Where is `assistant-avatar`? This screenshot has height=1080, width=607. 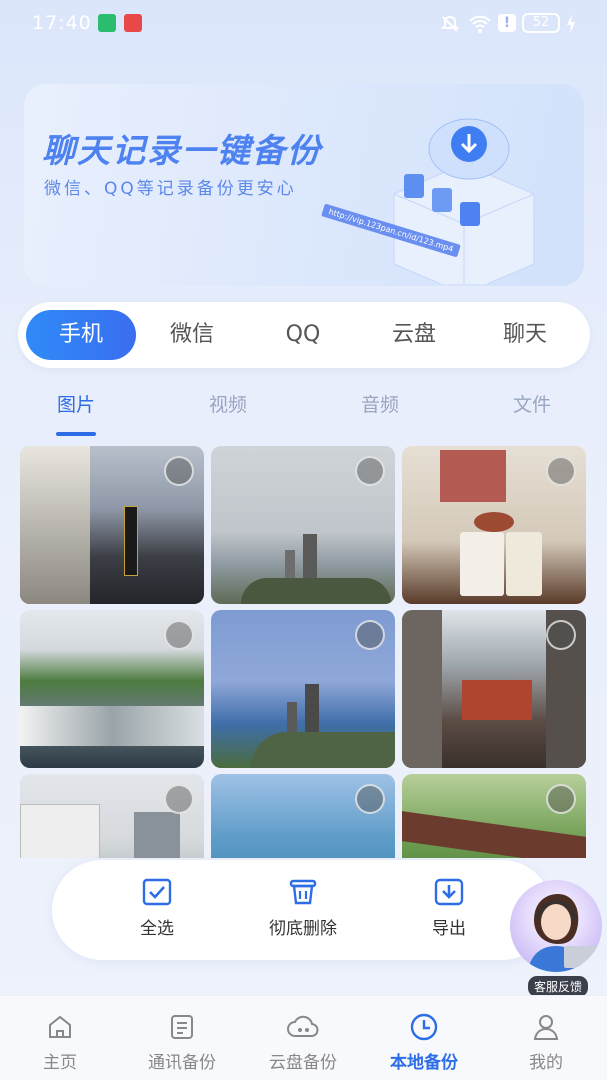 assistant-avatar is located at coordinates (556, 926).